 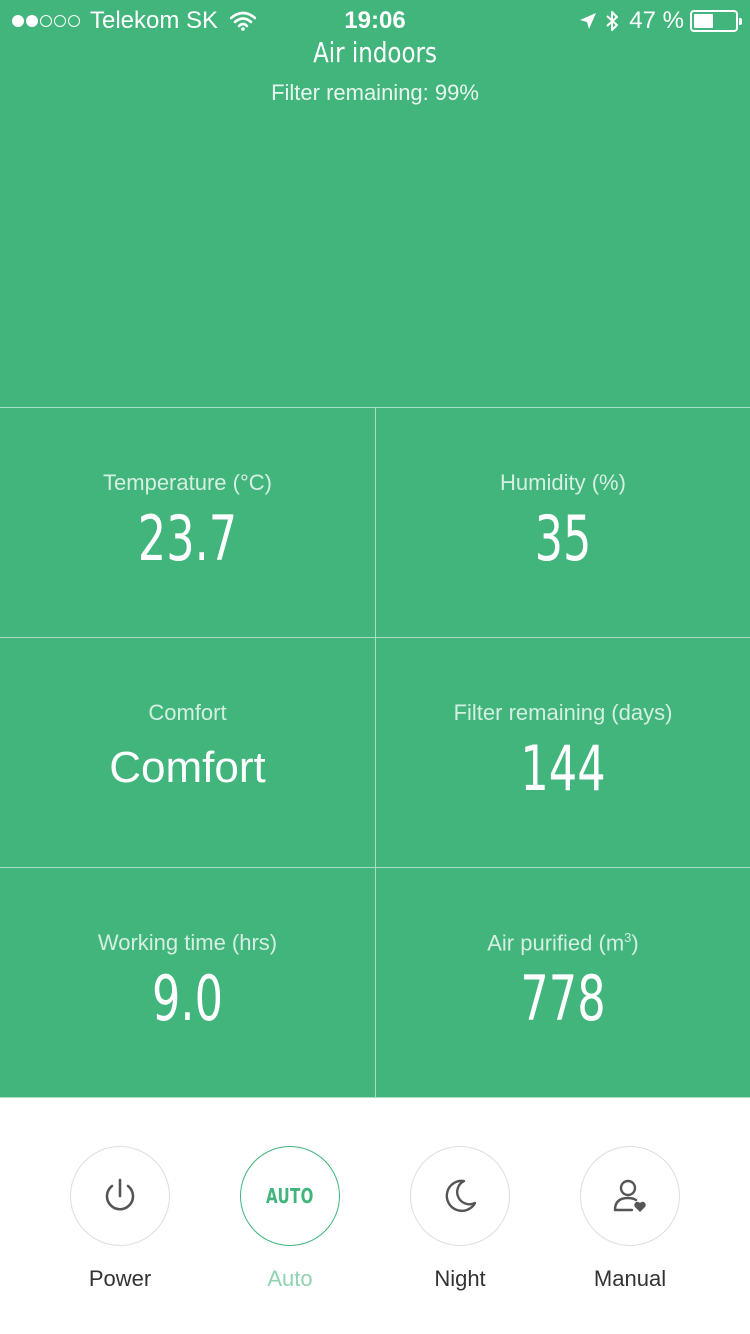 What do you see at coordinates (187, 712) in the screenshot?
I see `stat-label: Comfort` at bounding box center [187, 712].